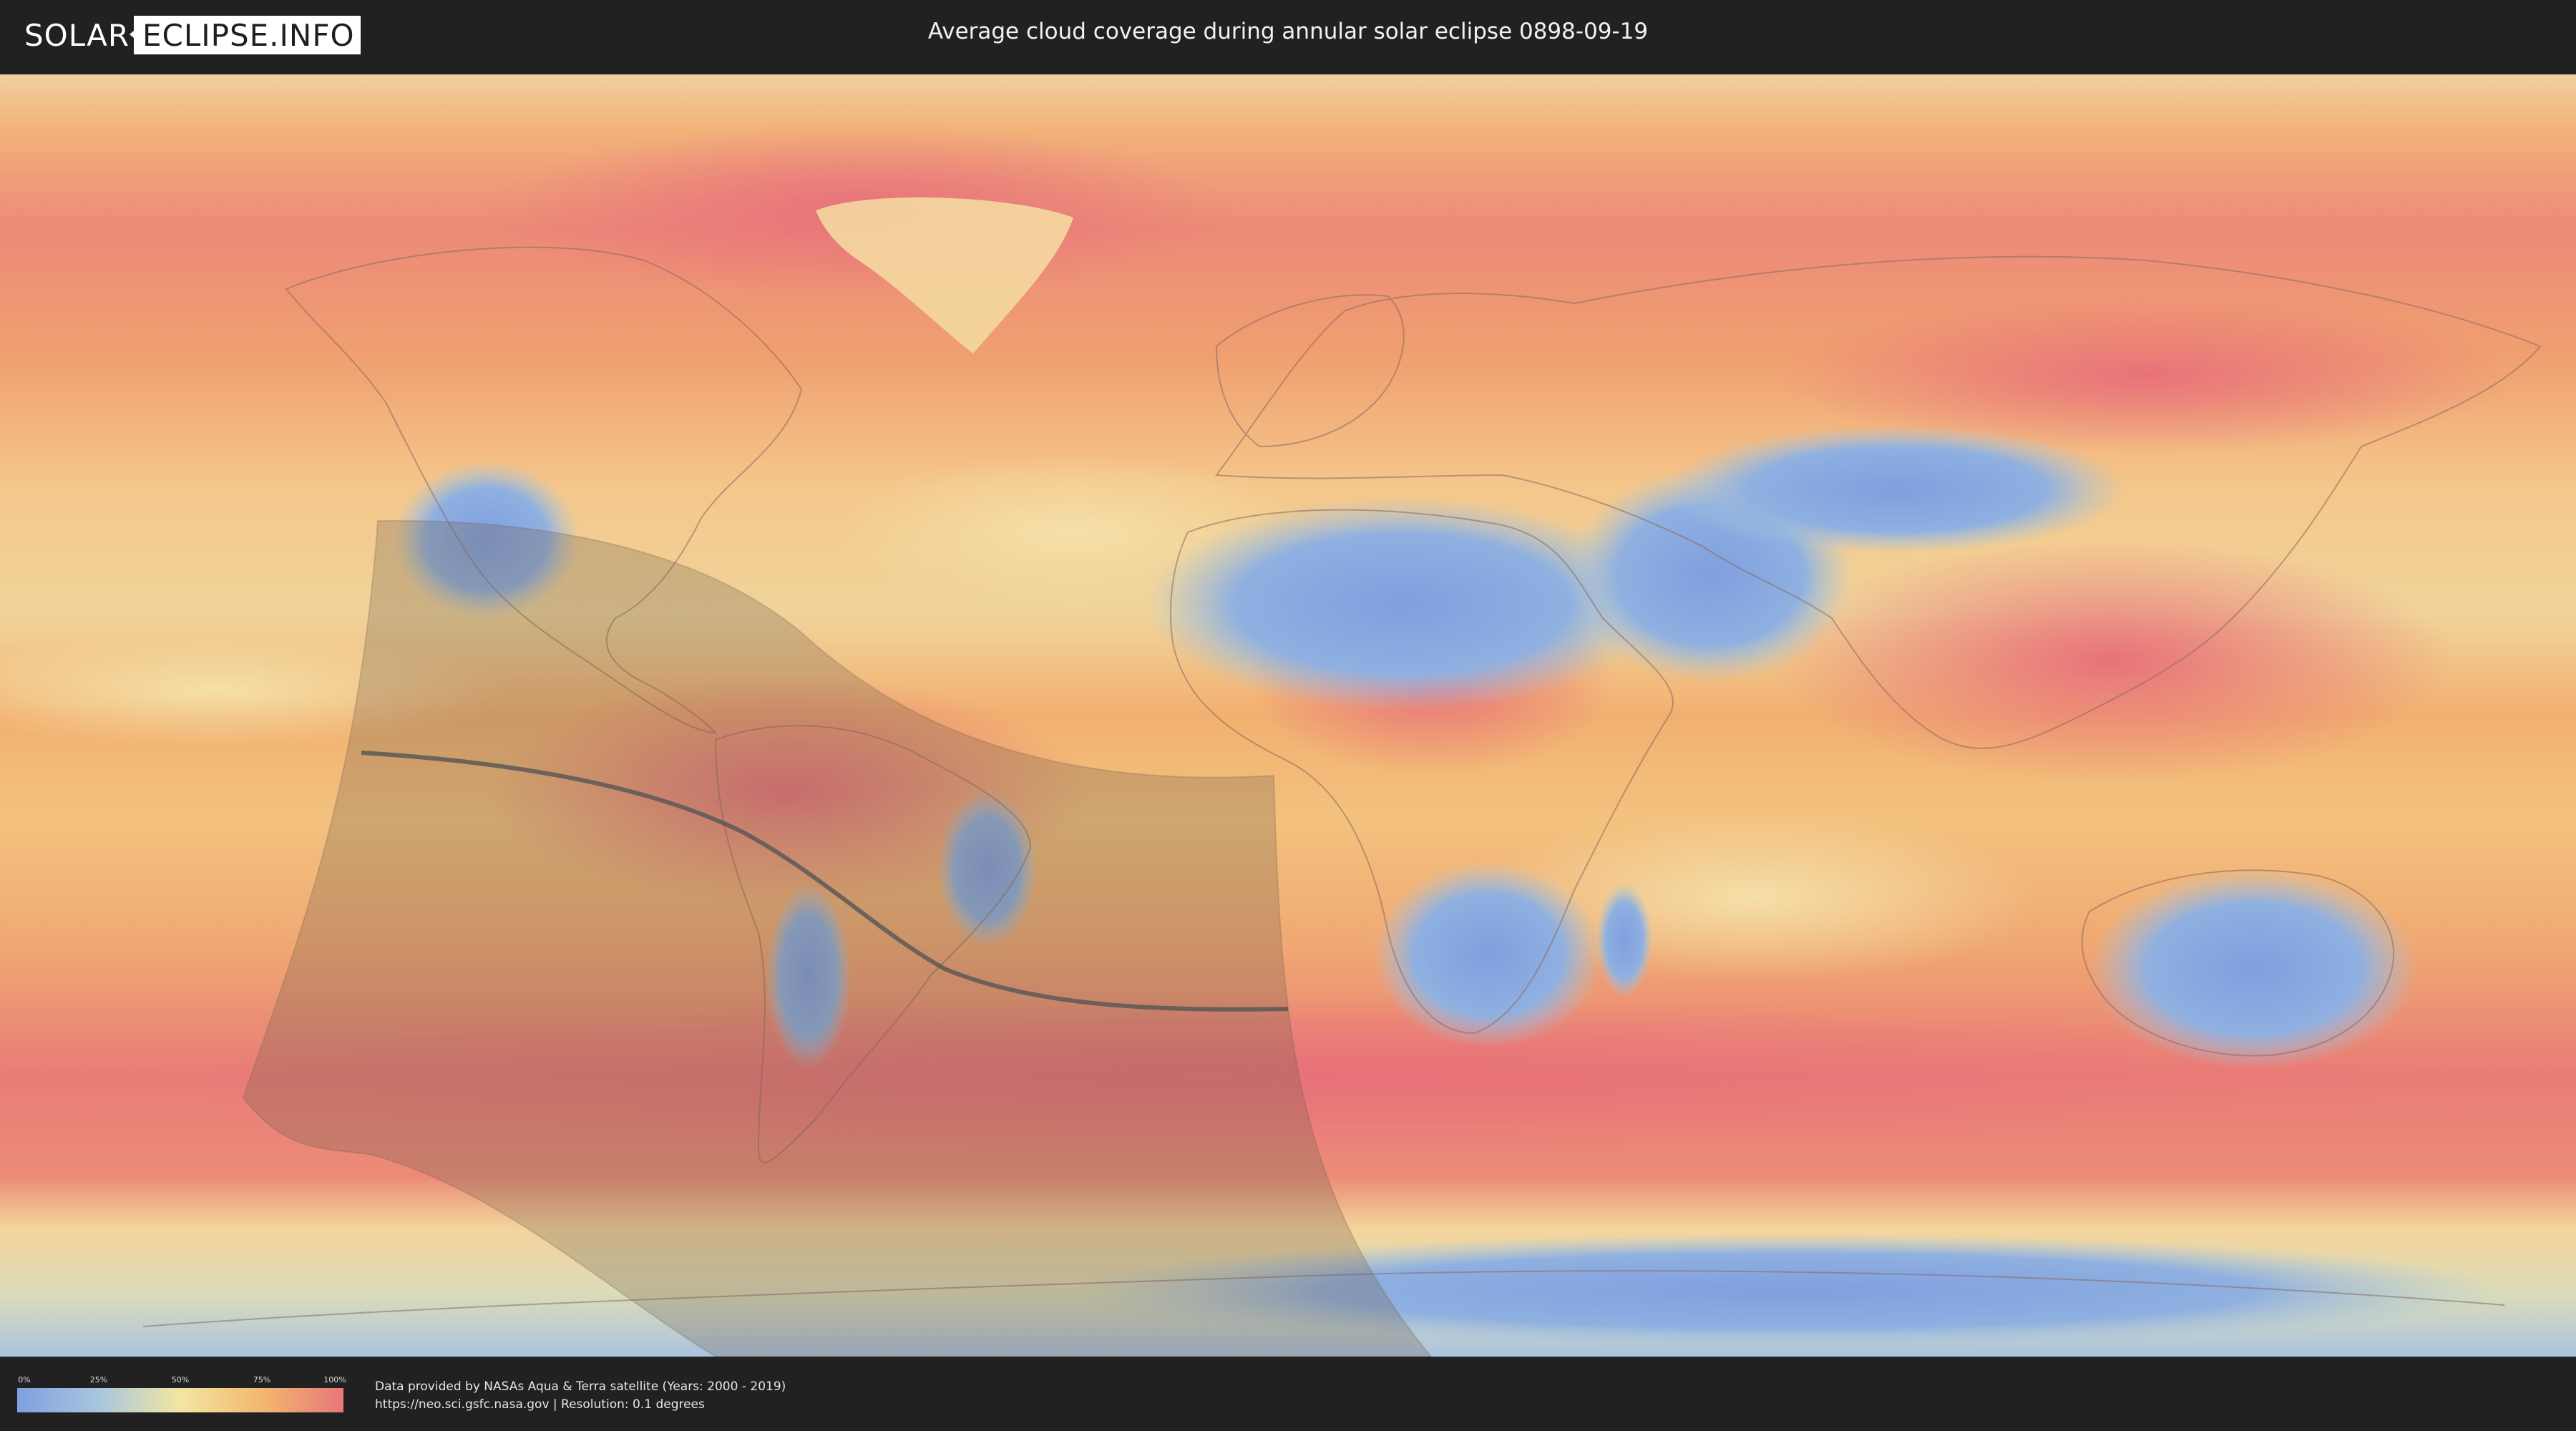  Describe the element at coordinates (180, 1400) in the screenshot. I see `legend-color-bar` at that location.